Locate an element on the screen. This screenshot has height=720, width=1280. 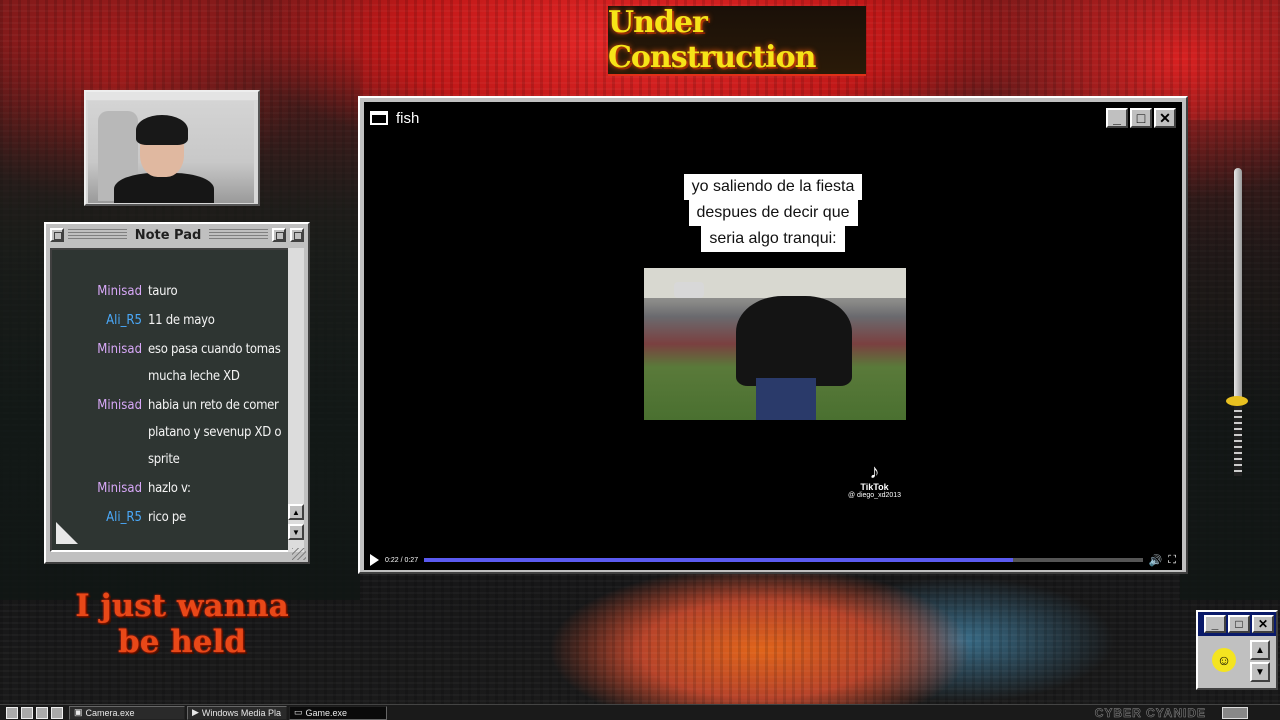
chat-text: tauro is located at coordinates (163, 291).